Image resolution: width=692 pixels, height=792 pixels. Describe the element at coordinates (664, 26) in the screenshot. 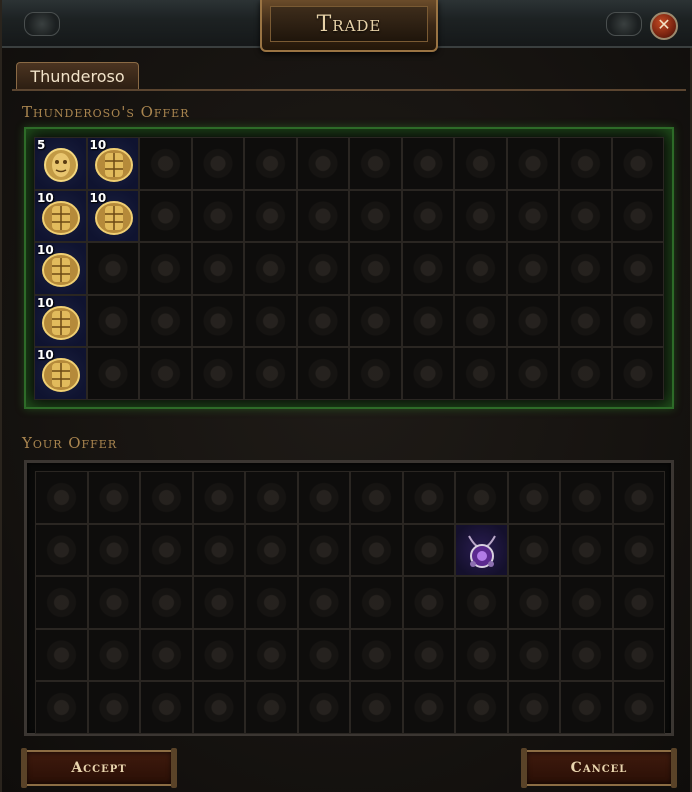

I see `close-button: ✕` at that location.